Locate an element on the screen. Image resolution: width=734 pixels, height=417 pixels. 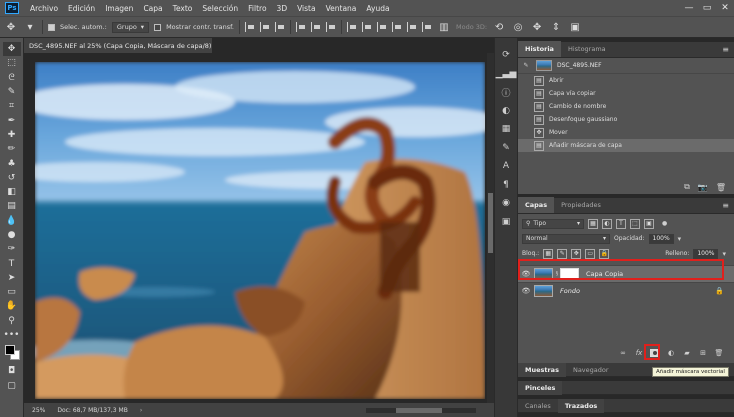
camera-icon: 📷 is located at coordinates (703, 187).